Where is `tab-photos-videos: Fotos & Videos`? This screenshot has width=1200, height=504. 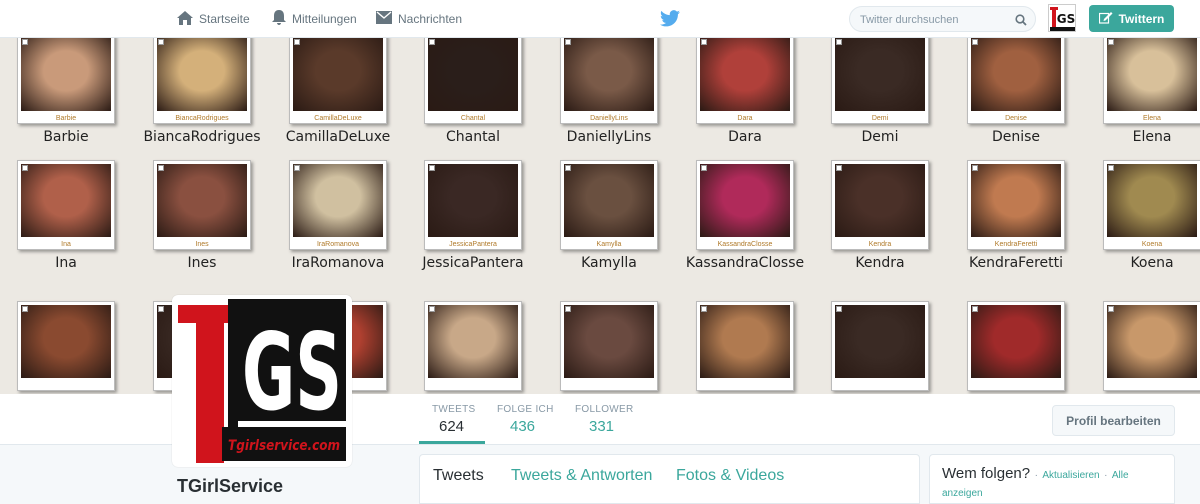
tab-photos-videos: Fotos & Videos is located at coordinates (730, 476).